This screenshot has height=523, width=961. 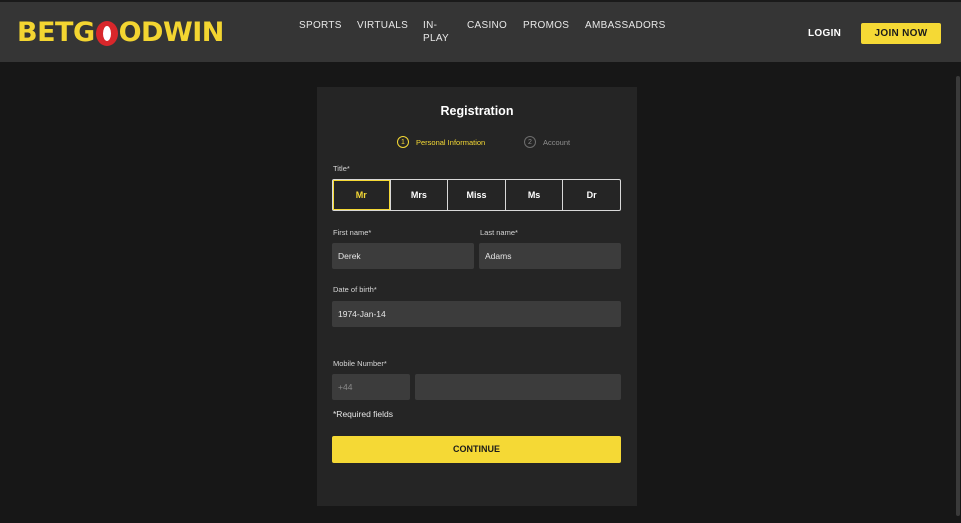 I want to click on step-account: 2 Account, so click(x=547, y=142).